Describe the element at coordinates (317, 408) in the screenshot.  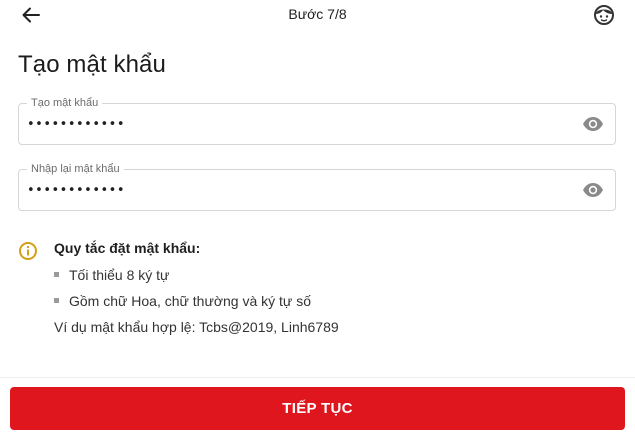
I see `continue-button: TIẾP TỤC` at that location.